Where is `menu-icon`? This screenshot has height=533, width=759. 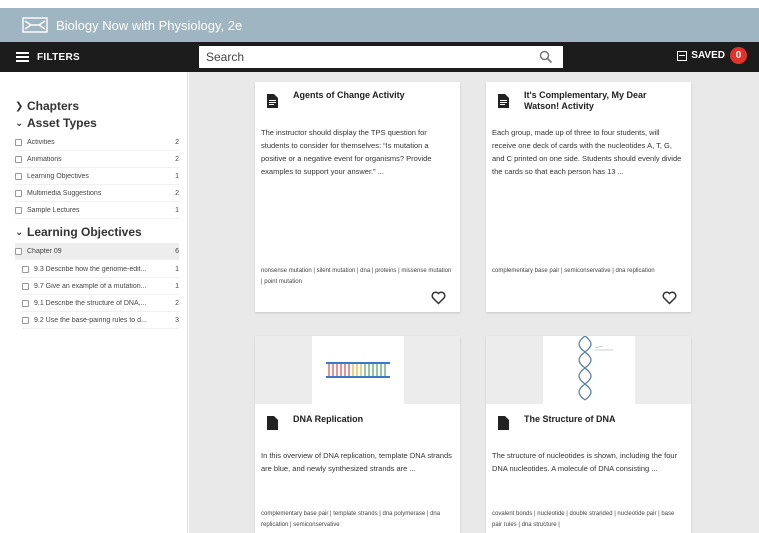 menu-icon is located at coordinates (22, 57).